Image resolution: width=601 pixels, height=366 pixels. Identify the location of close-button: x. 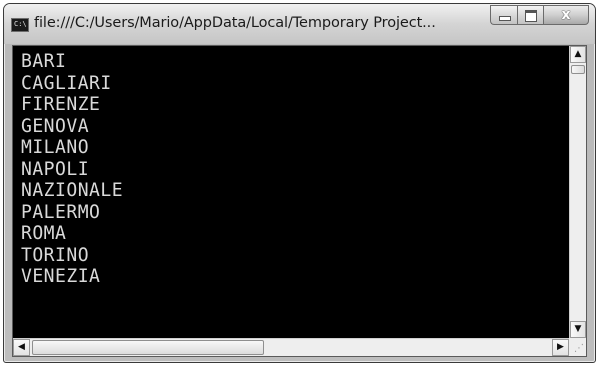
(566, 15).